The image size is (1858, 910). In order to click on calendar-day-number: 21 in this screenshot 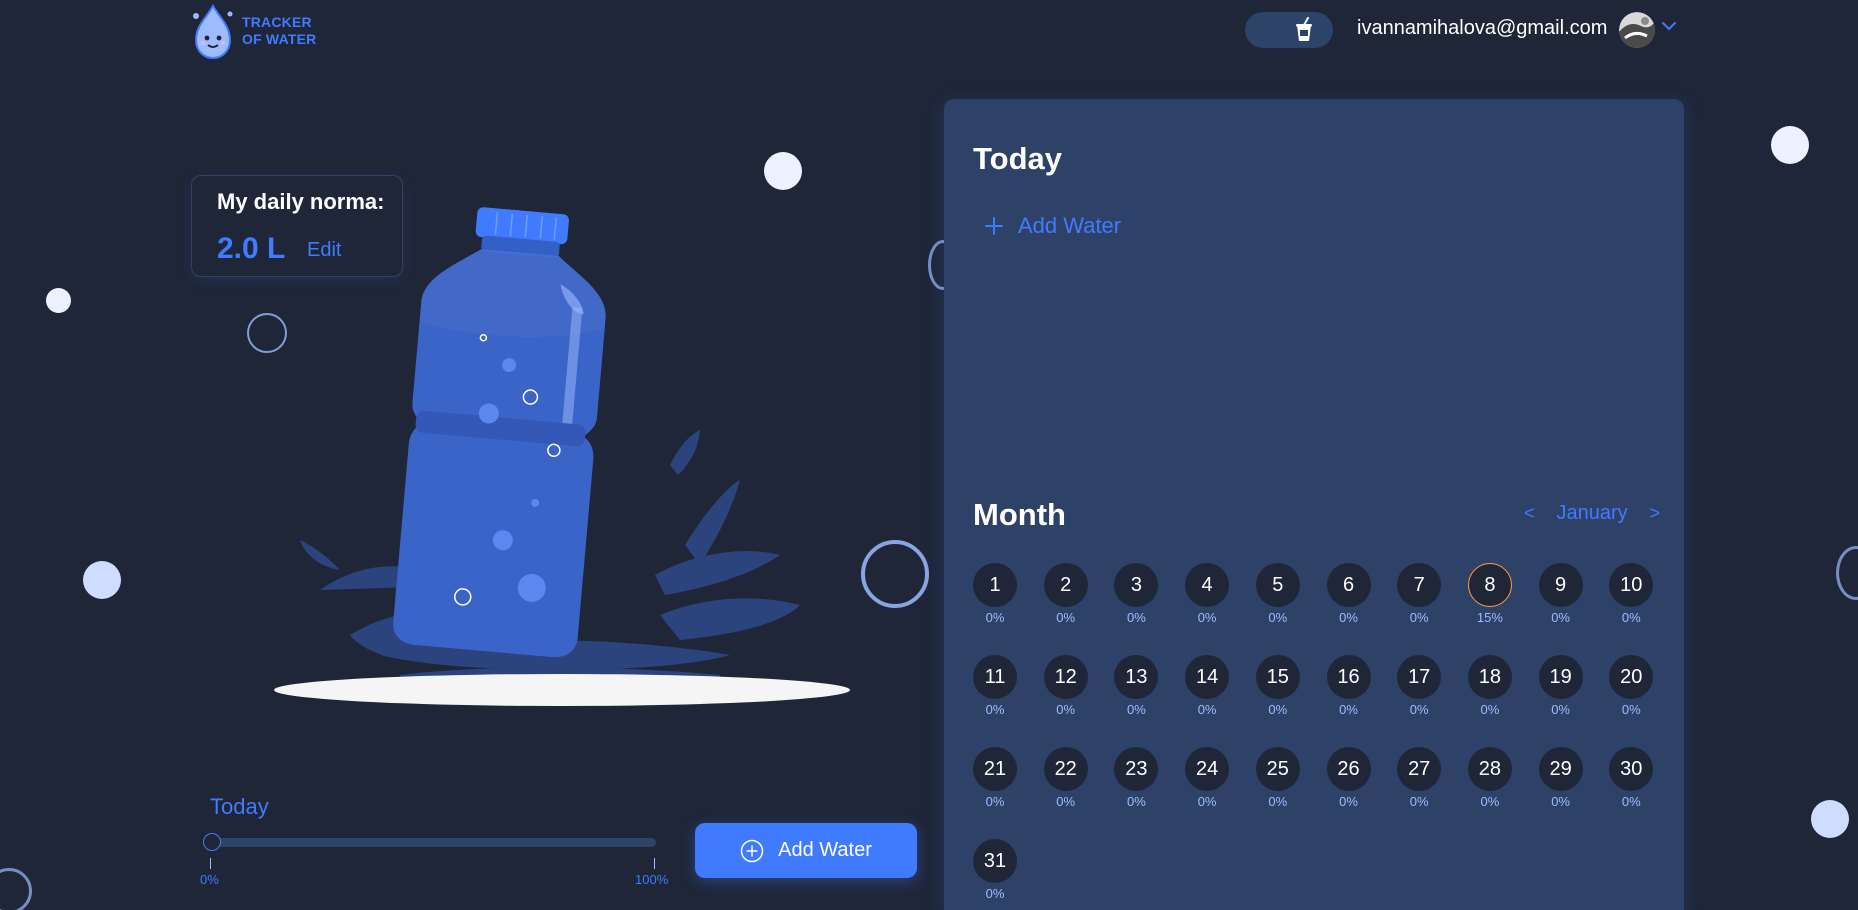, I will do `click(995, 769)`.